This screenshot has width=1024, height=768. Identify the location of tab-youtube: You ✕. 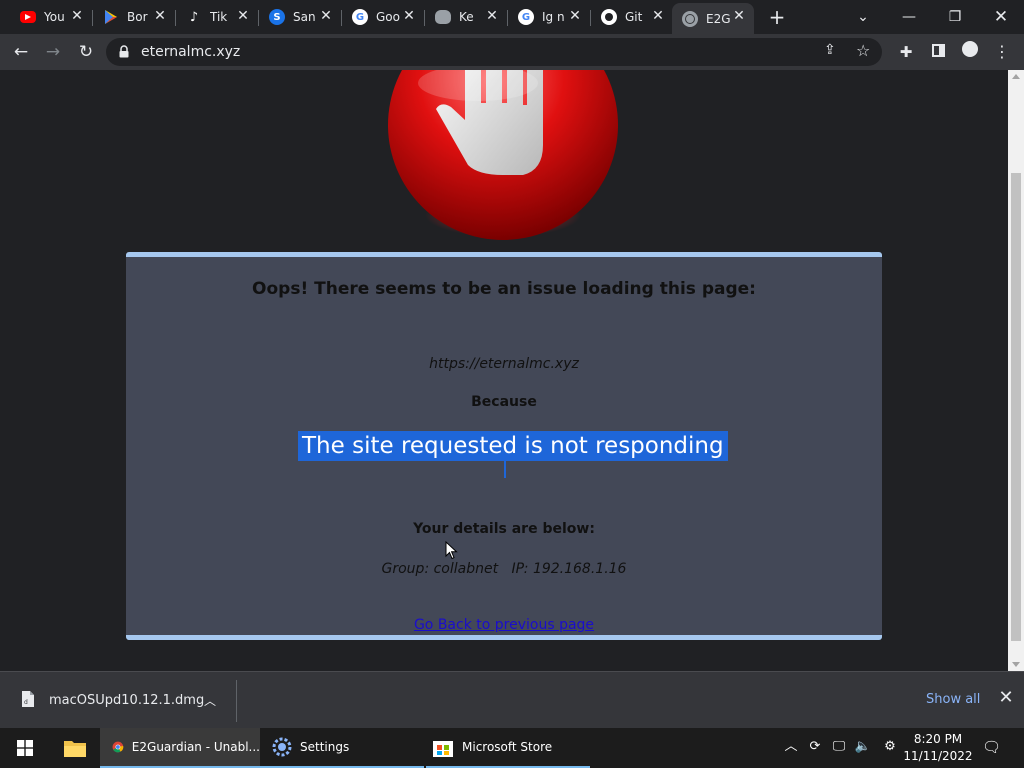
(51, 17).